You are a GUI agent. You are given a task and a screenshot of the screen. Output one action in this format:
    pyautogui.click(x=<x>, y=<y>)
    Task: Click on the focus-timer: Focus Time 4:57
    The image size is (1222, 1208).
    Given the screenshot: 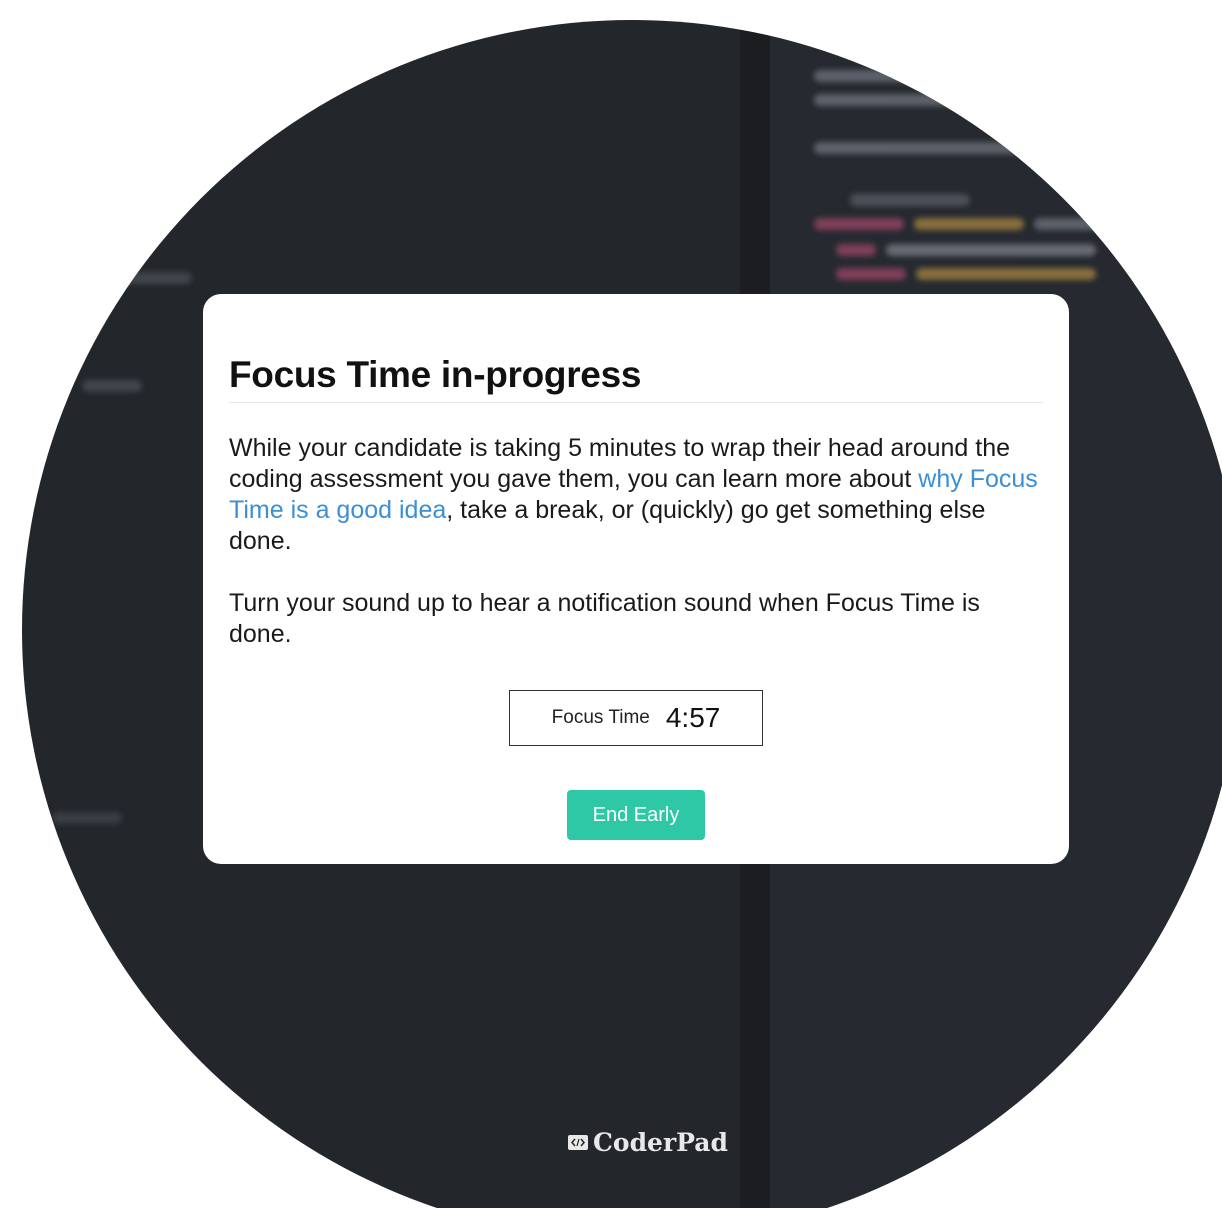 What is the action you would take?
    pyautogui.click(x=636, y=718)
    